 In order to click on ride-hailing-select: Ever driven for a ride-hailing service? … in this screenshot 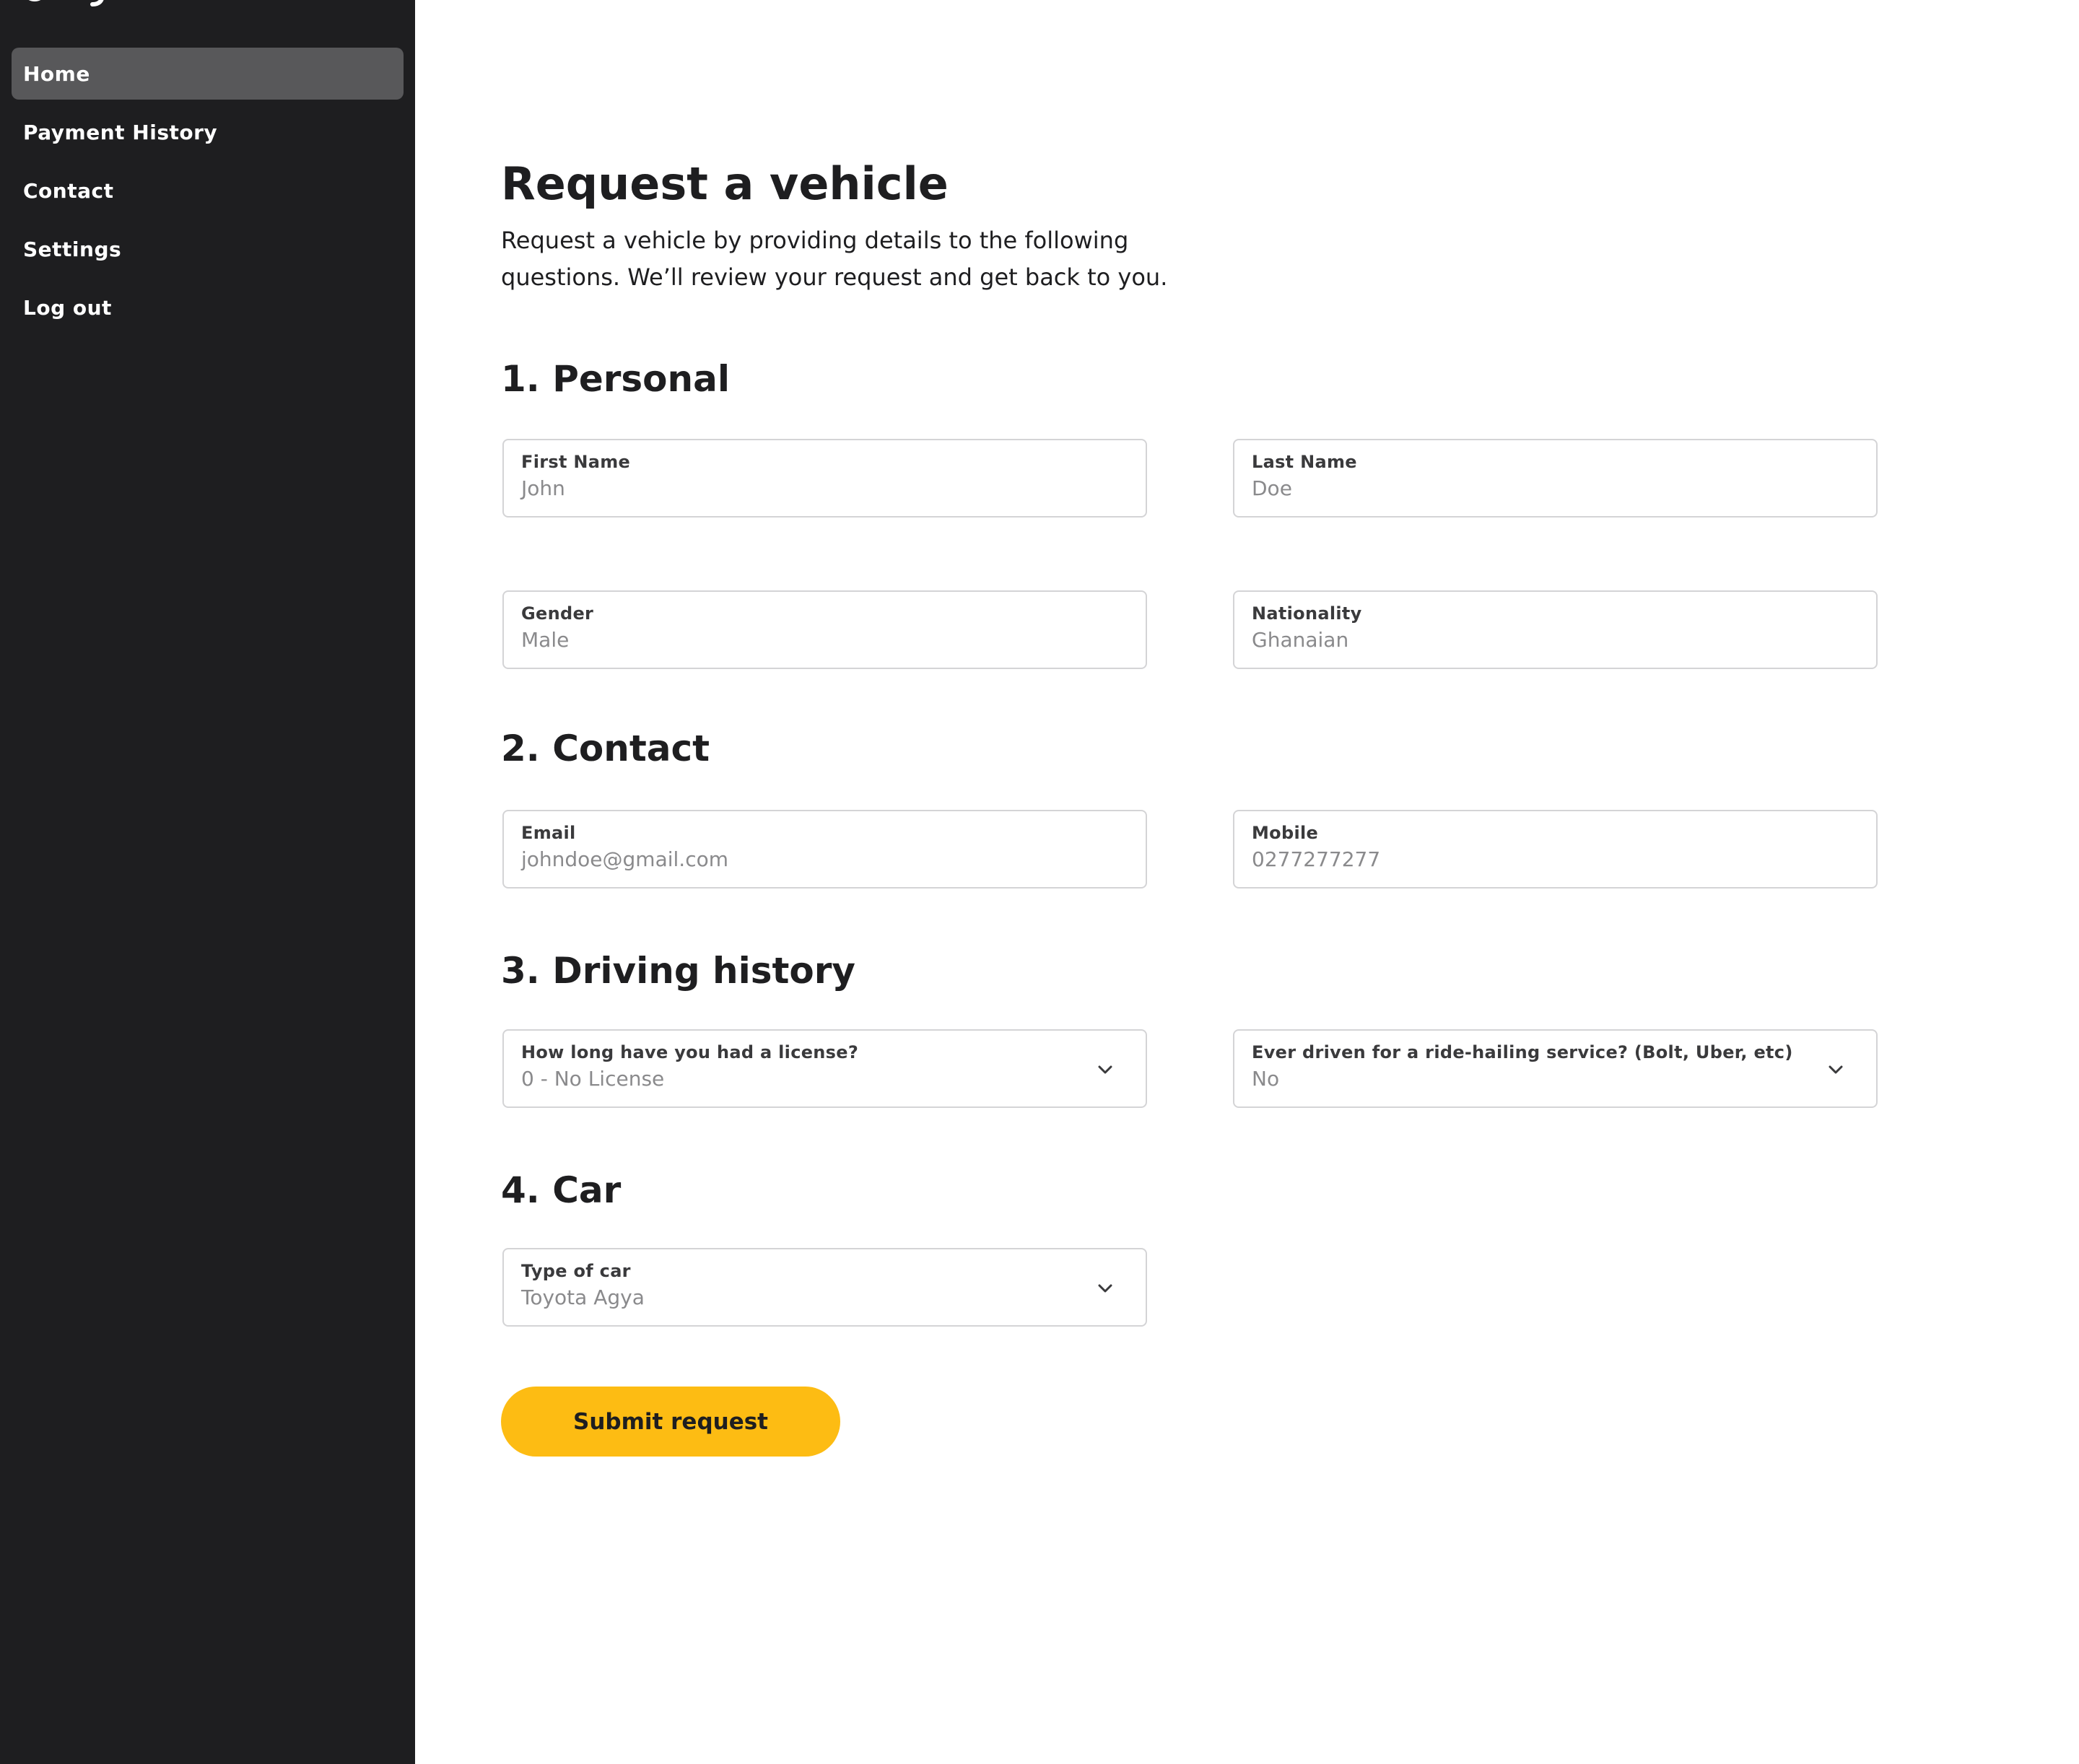, I will do `click(1555, 1068)`.